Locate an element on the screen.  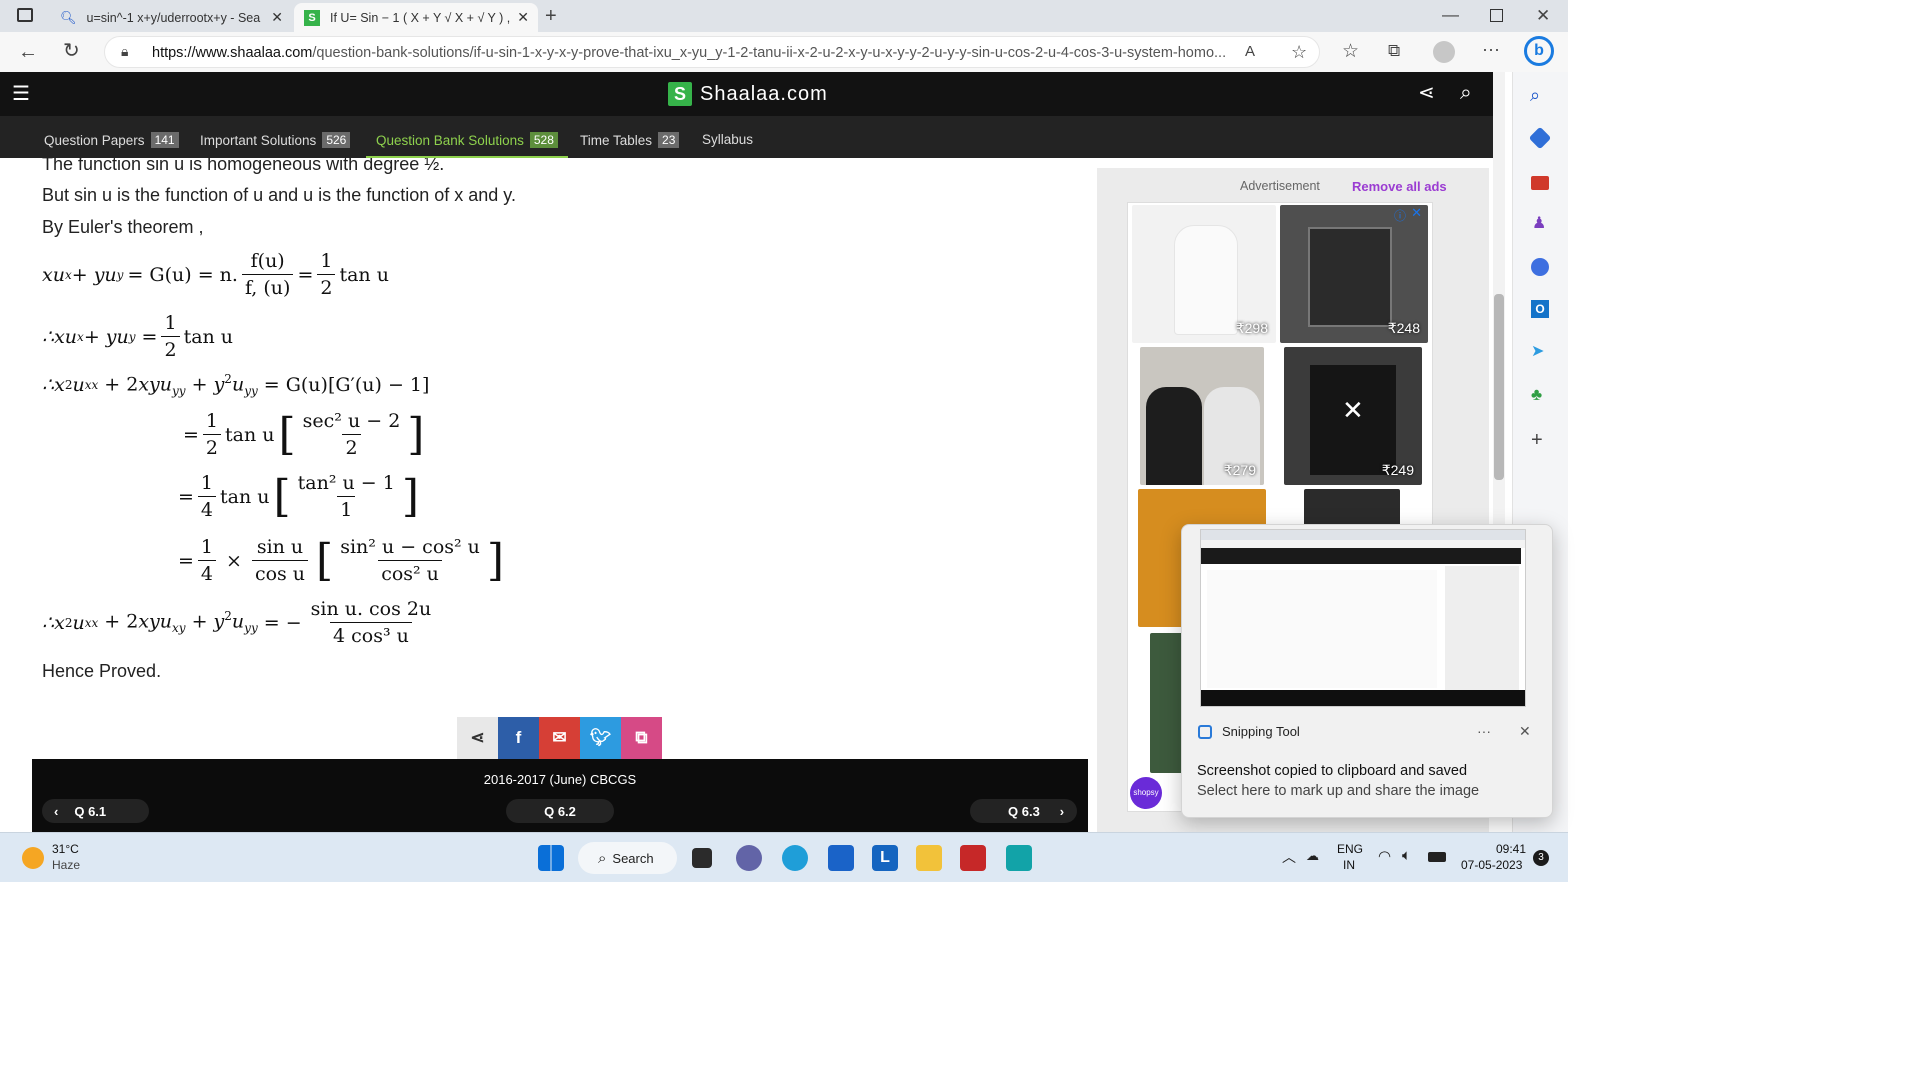
equation-step: = 12 tan u [ sec² u − 22 ] is located at coordinates (304, 434).